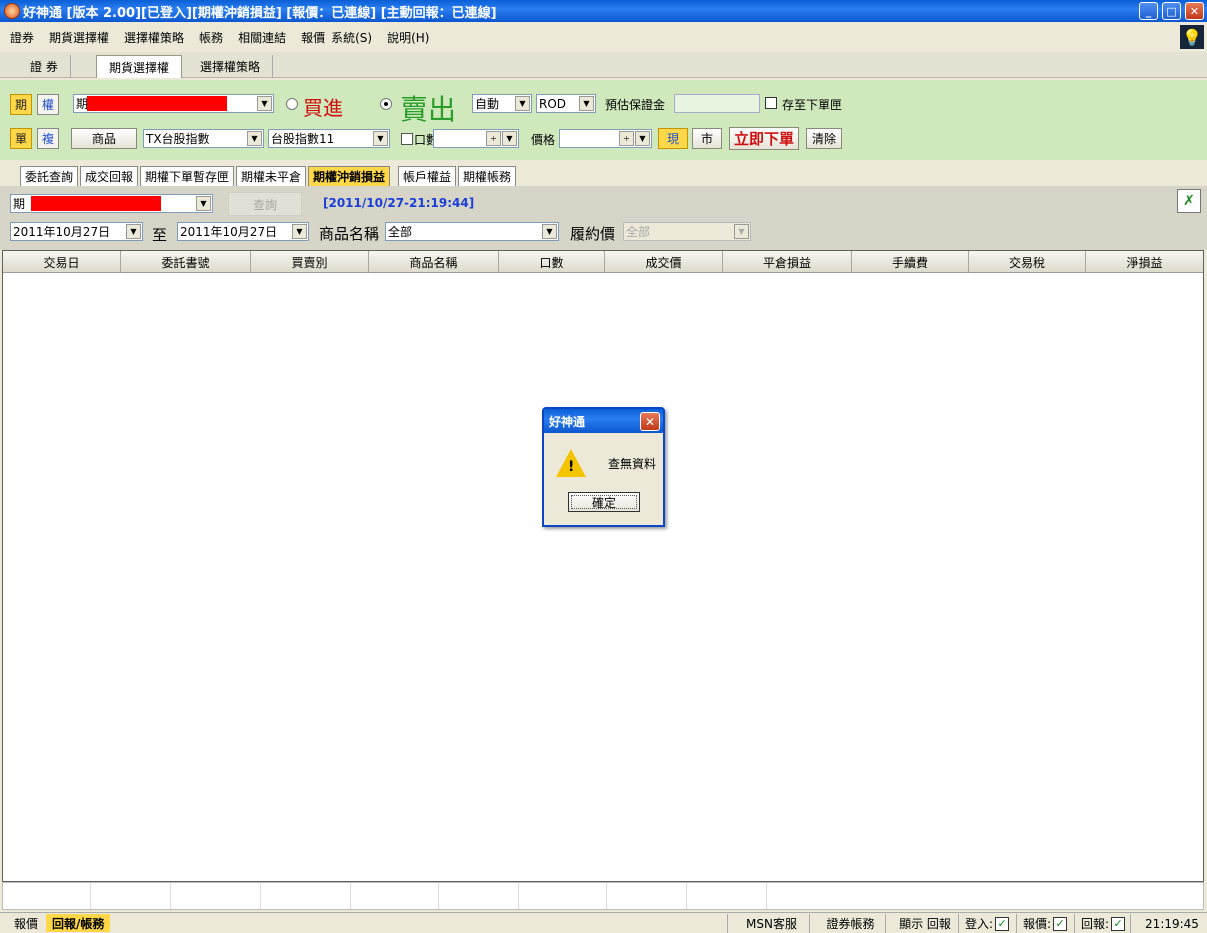  I want to click on col-commission: 手續費, so click(910, 262).